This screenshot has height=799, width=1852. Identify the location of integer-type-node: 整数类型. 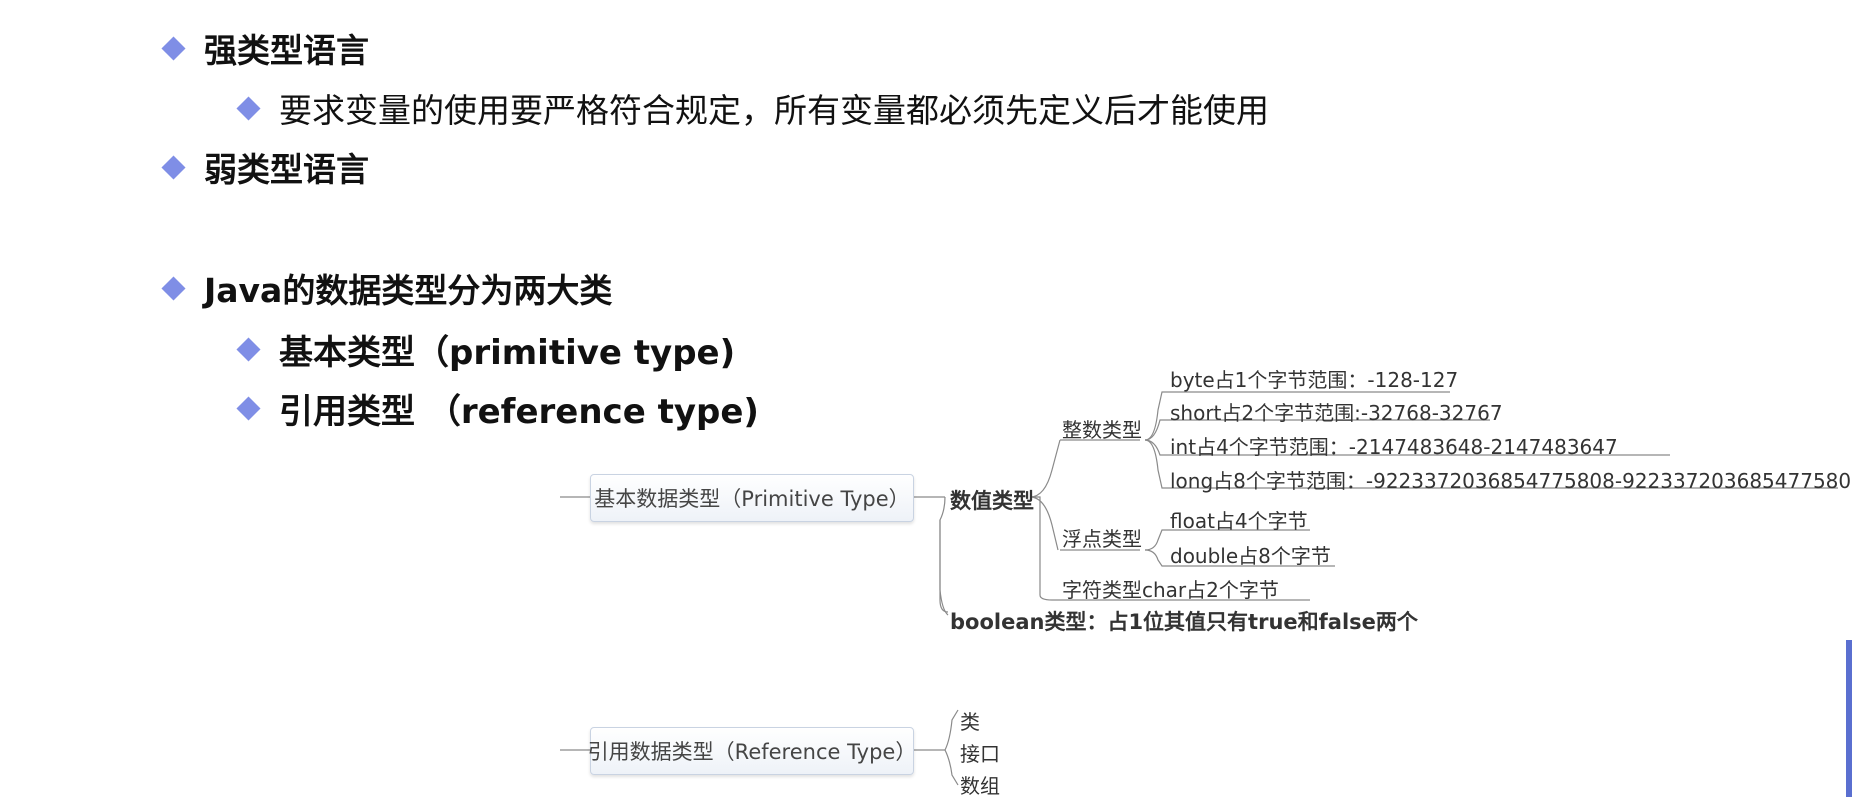
(1102, 430).